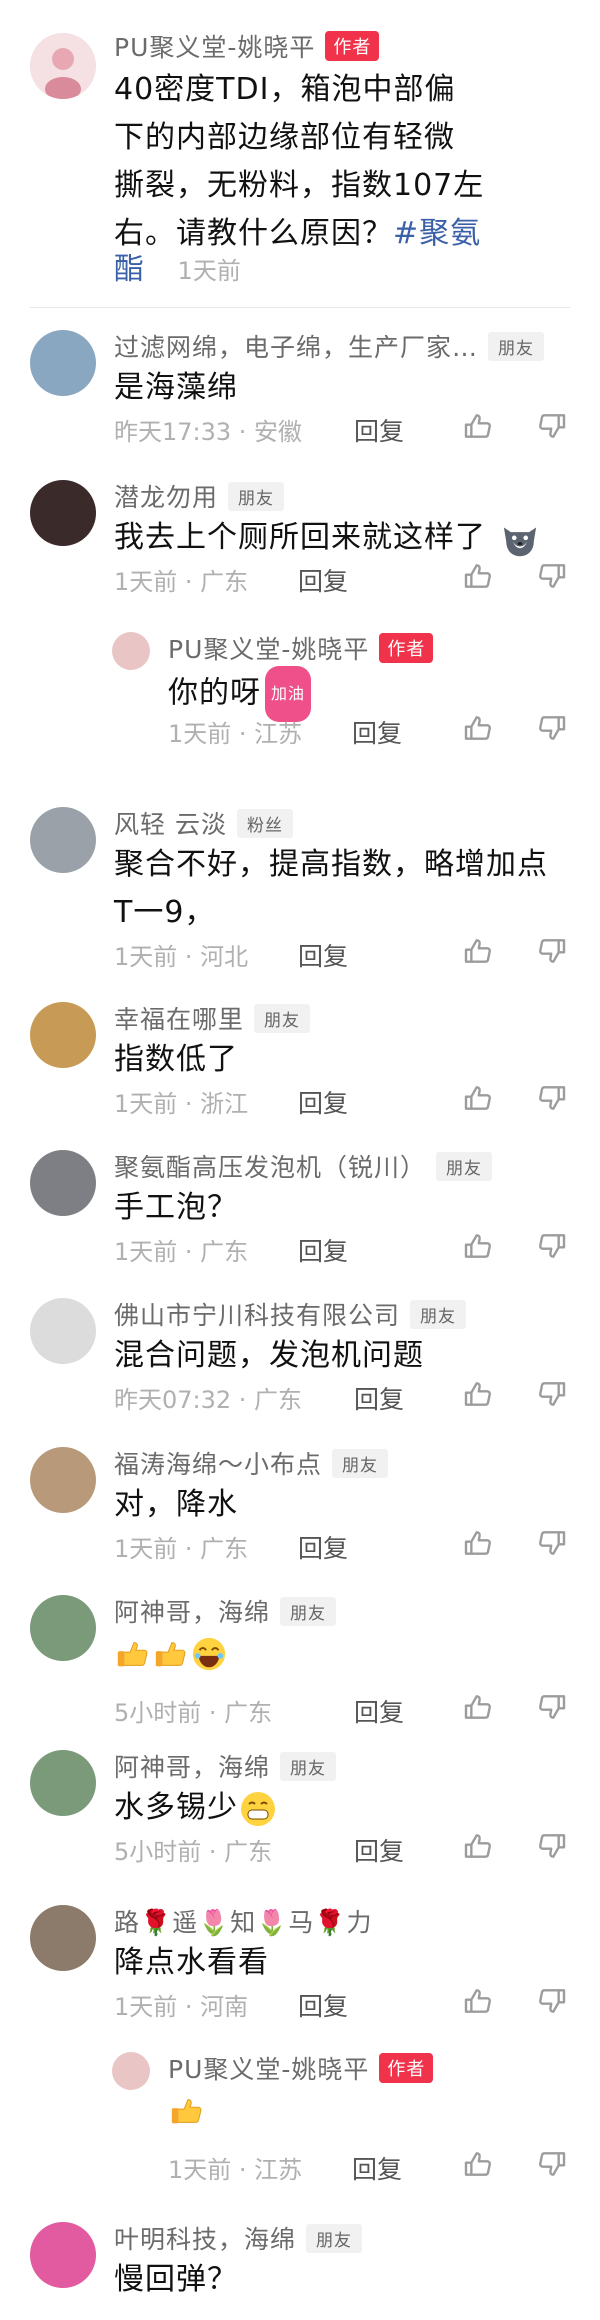  Describe the element at coordinates (191, 1963) in the screenshot. I see `comment-text: 降点水看看` at that location.